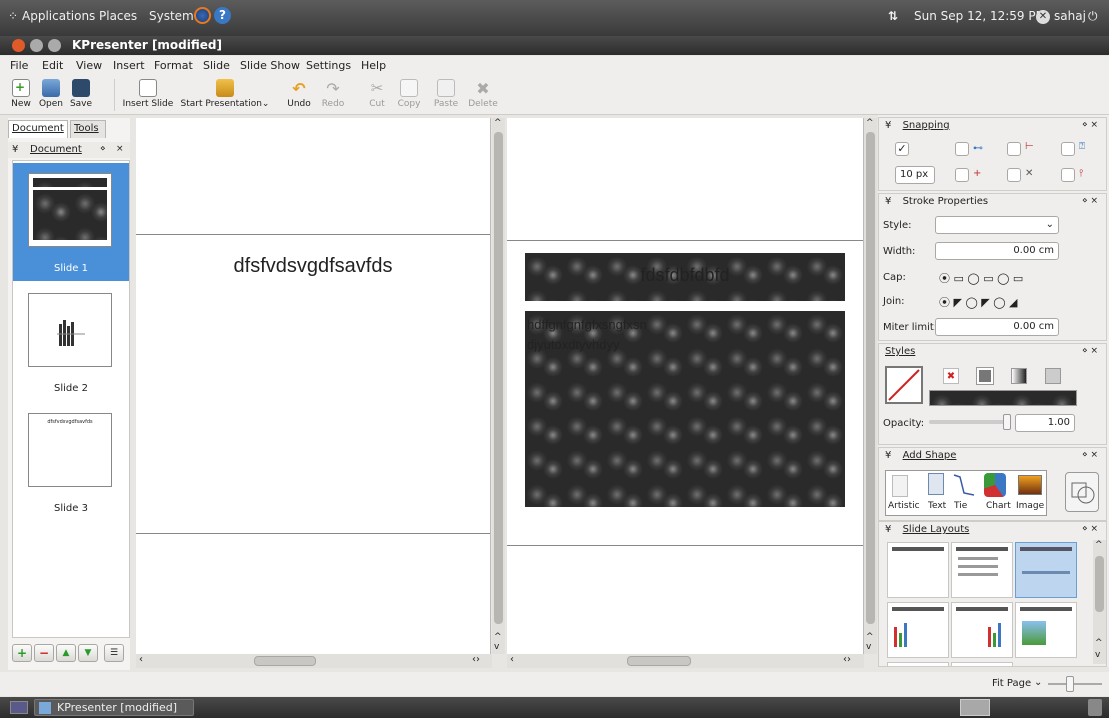 This screenshot has width=1109, height=718. Describe the element at coordinates (951, 376) in the screenshot. I see `no-style-button: ✖` at that location.